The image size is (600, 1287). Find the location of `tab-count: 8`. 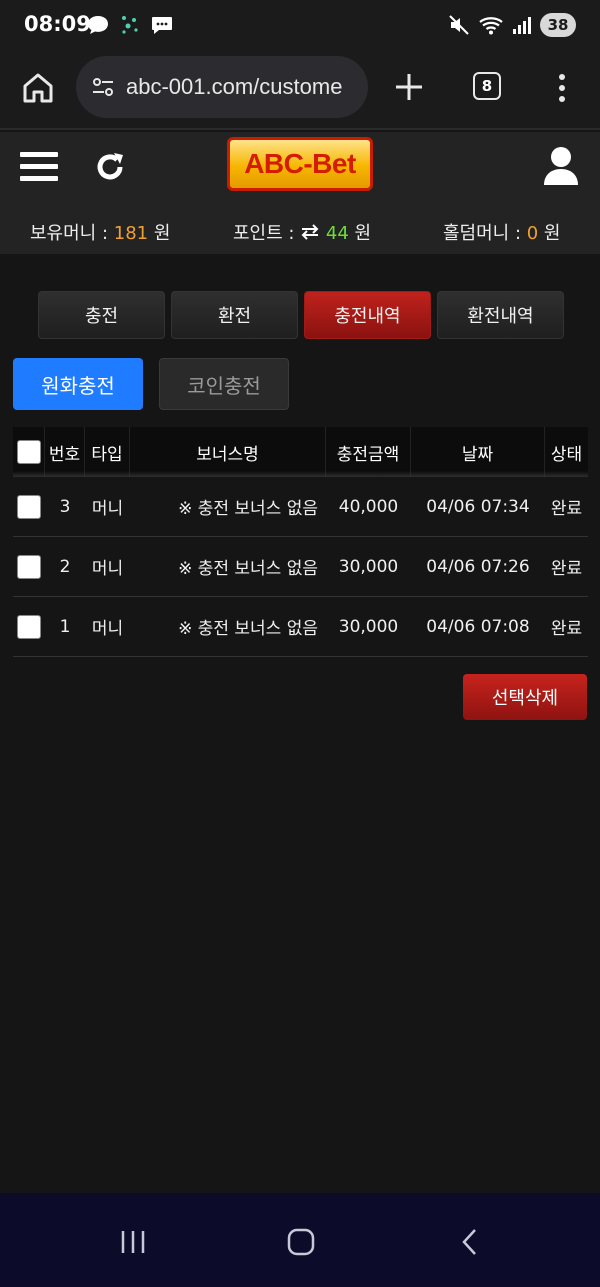

tab-count: 8 is located at coordinates (487, 86).